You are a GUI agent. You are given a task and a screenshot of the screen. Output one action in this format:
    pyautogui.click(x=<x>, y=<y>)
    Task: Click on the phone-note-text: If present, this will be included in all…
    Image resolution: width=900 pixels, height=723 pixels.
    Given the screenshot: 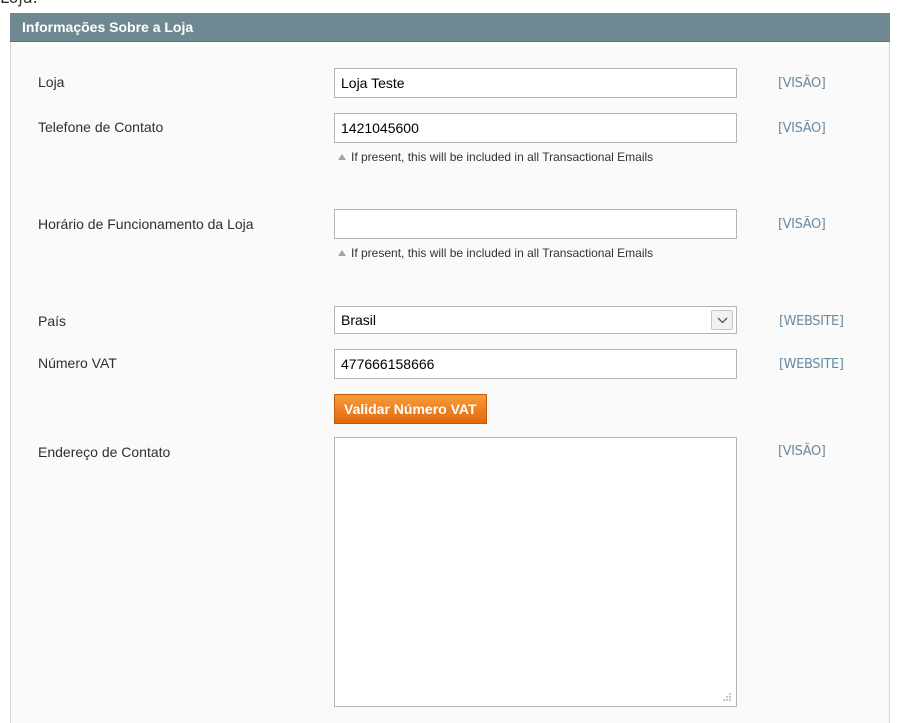 What is the action you would take?
    pyautogui.click(x=502, y=157)
    